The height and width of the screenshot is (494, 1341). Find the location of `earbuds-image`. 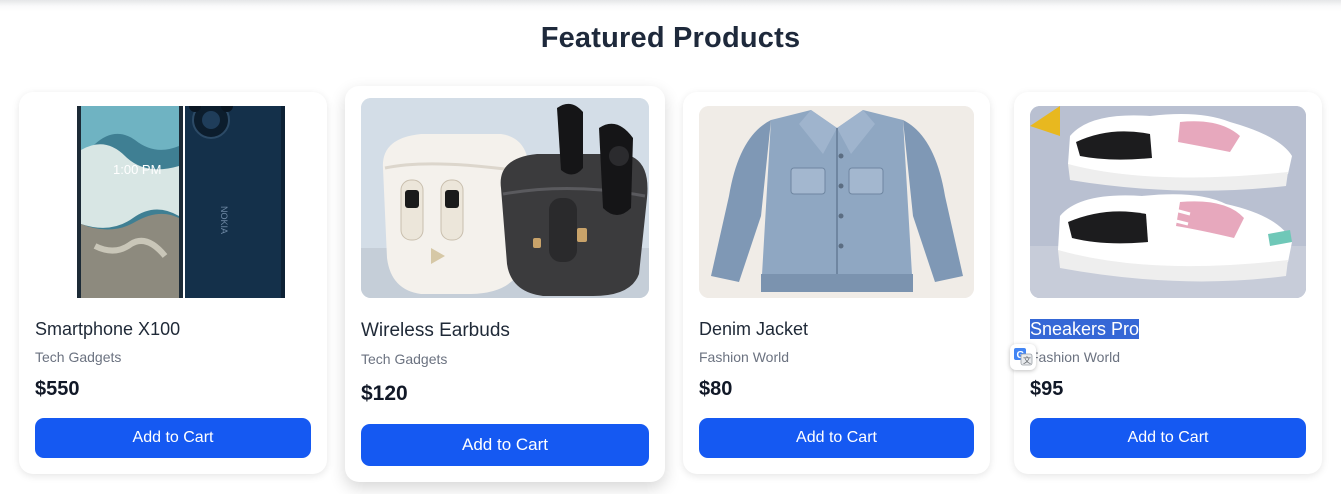

earbuds-image is located at coordinates (505, 198).